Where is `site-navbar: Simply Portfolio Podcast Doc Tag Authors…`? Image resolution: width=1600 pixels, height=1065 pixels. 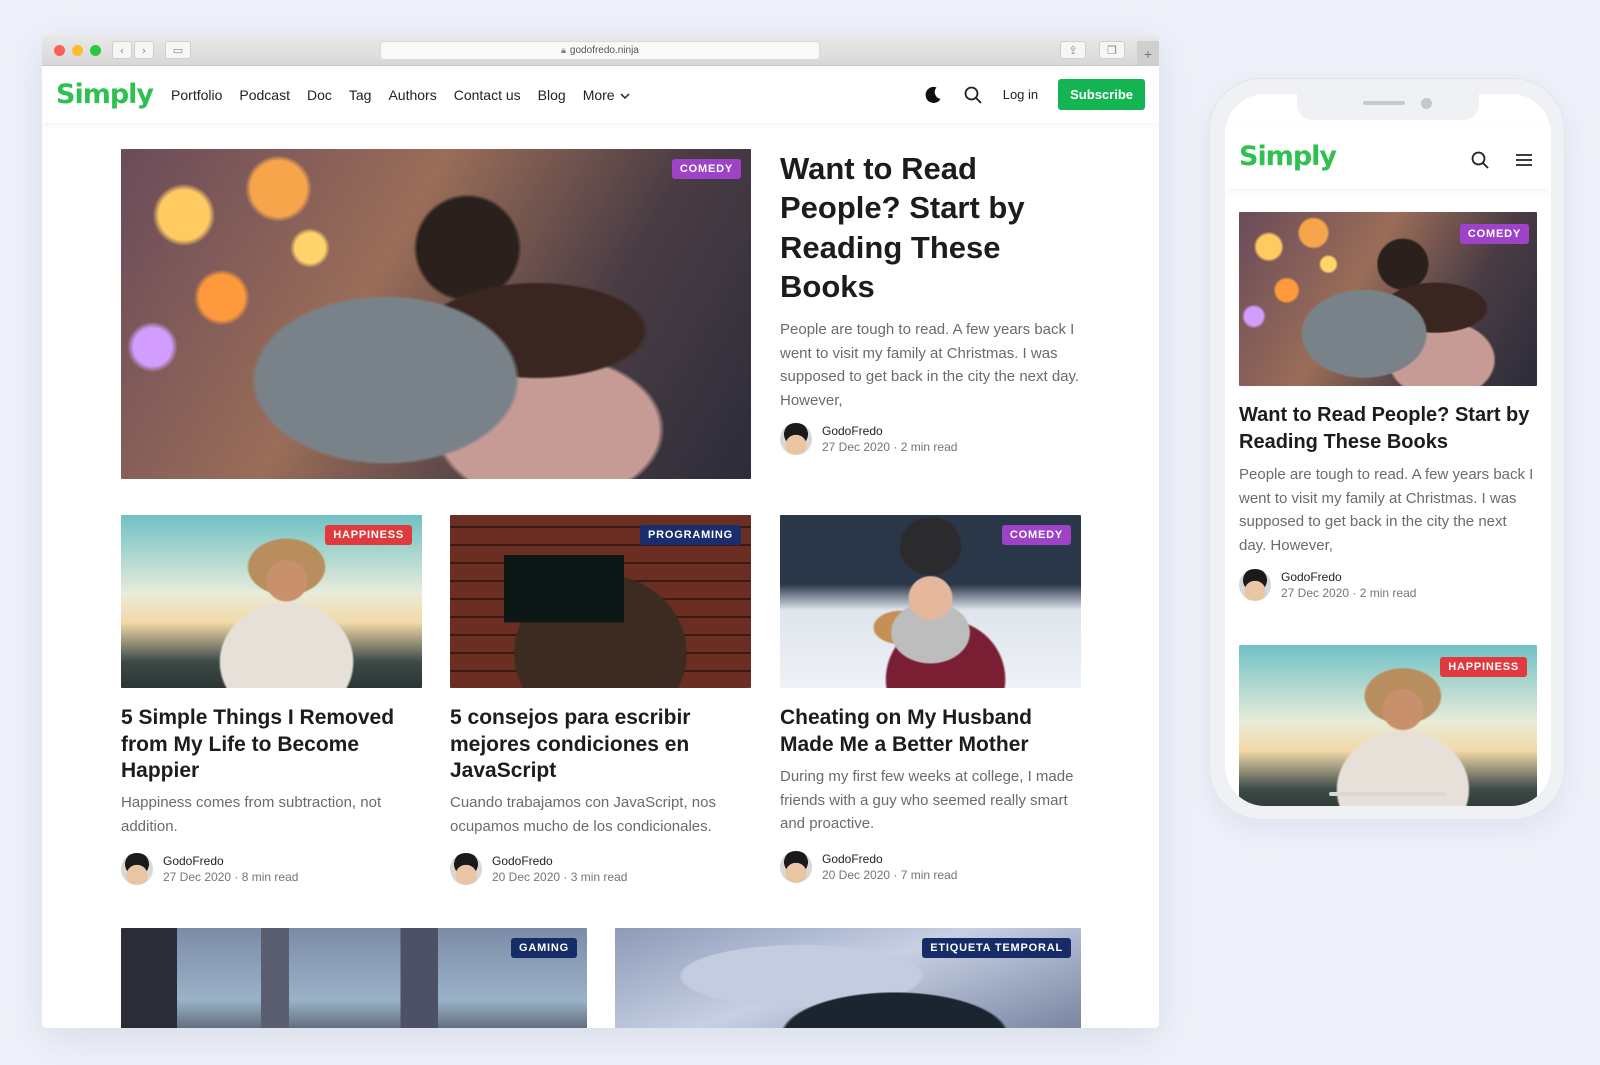
site-navbar: Simply Portfolio Podcast Doc Tag Authors… is located at coordinates (600, 94).